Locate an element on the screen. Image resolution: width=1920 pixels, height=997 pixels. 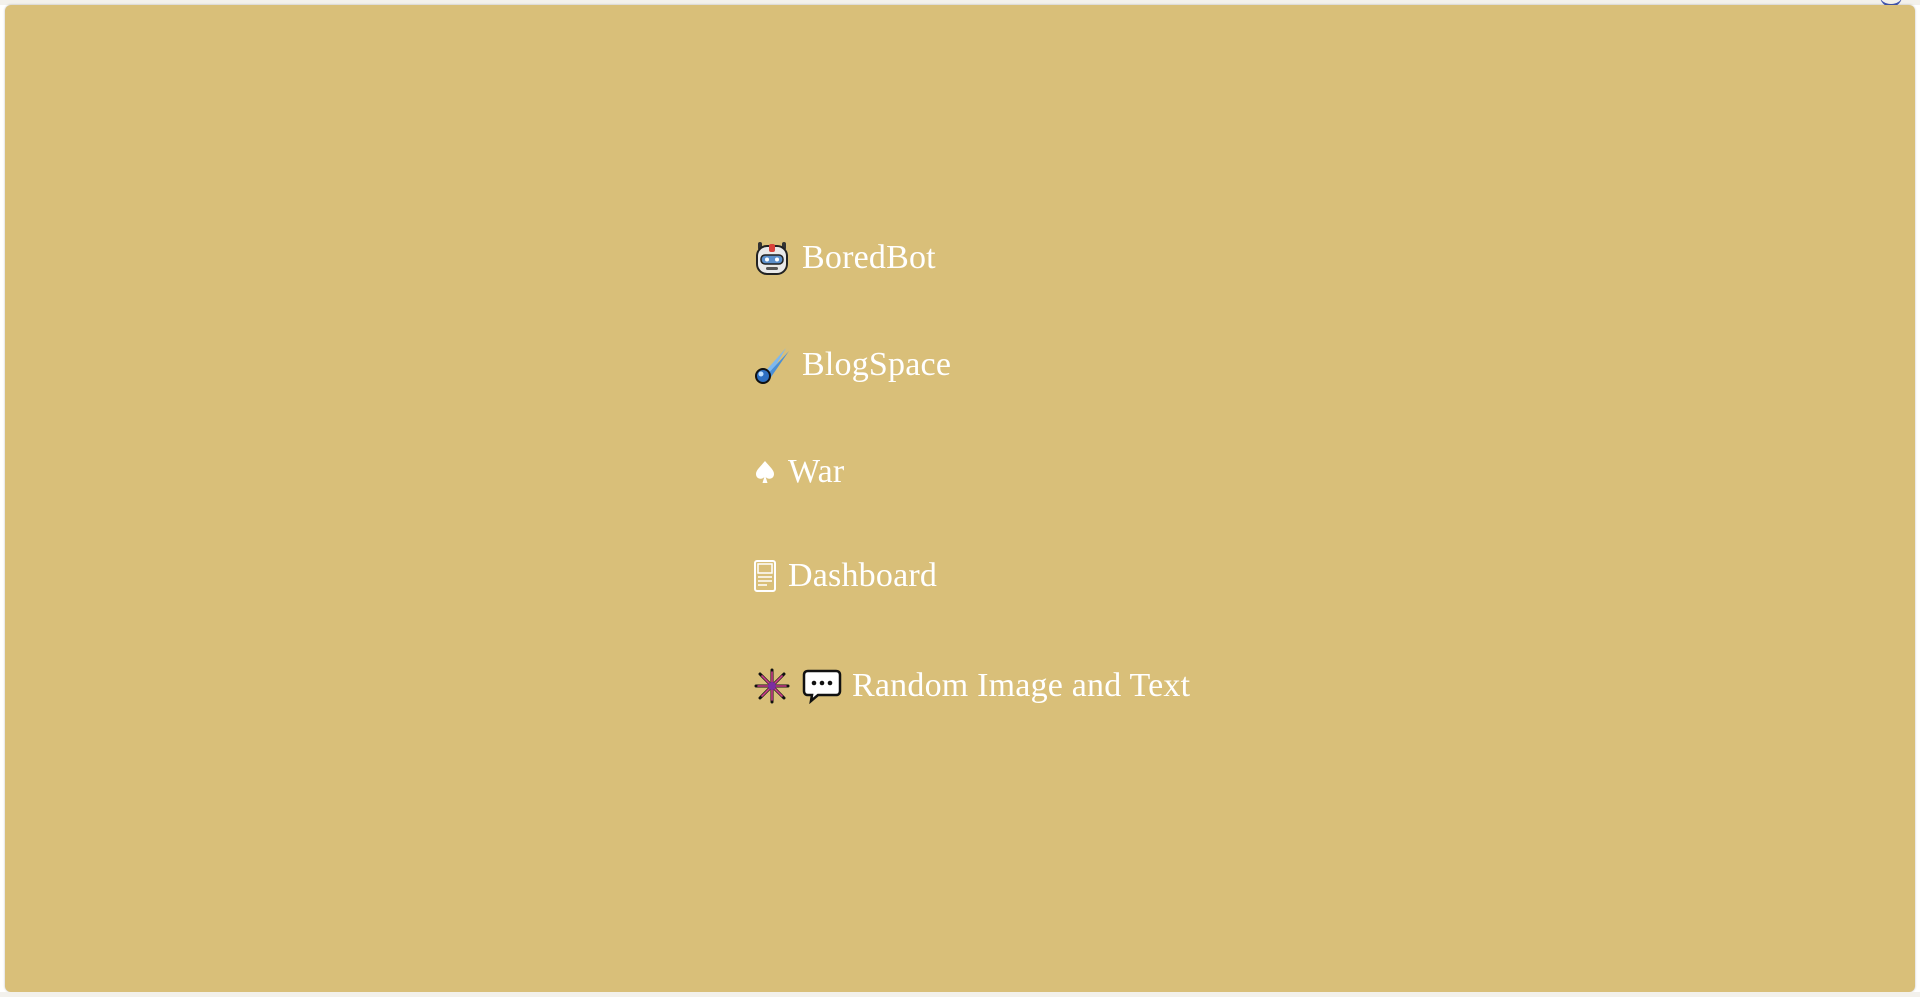
nav-link-random-image-and-text: Random Image and Text is located at coordinates (971, 686).